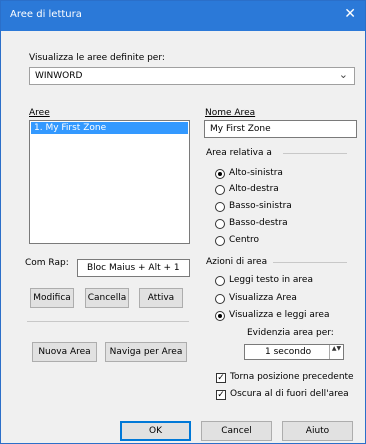  Describe the element at coordinates (220, 299) in the screenshot. I see `radio-visualizza-area` at that location.